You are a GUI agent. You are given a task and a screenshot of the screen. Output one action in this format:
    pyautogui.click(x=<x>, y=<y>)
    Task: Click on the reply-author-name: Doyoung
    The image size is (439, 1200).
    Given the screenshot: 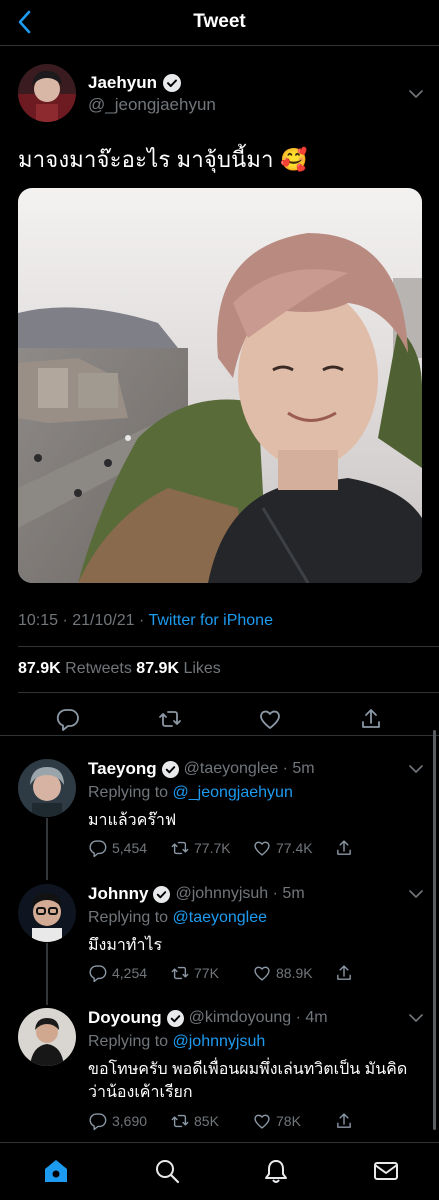 What is the action you would take?
    pyautogui.click(x=125, y=1018)
    